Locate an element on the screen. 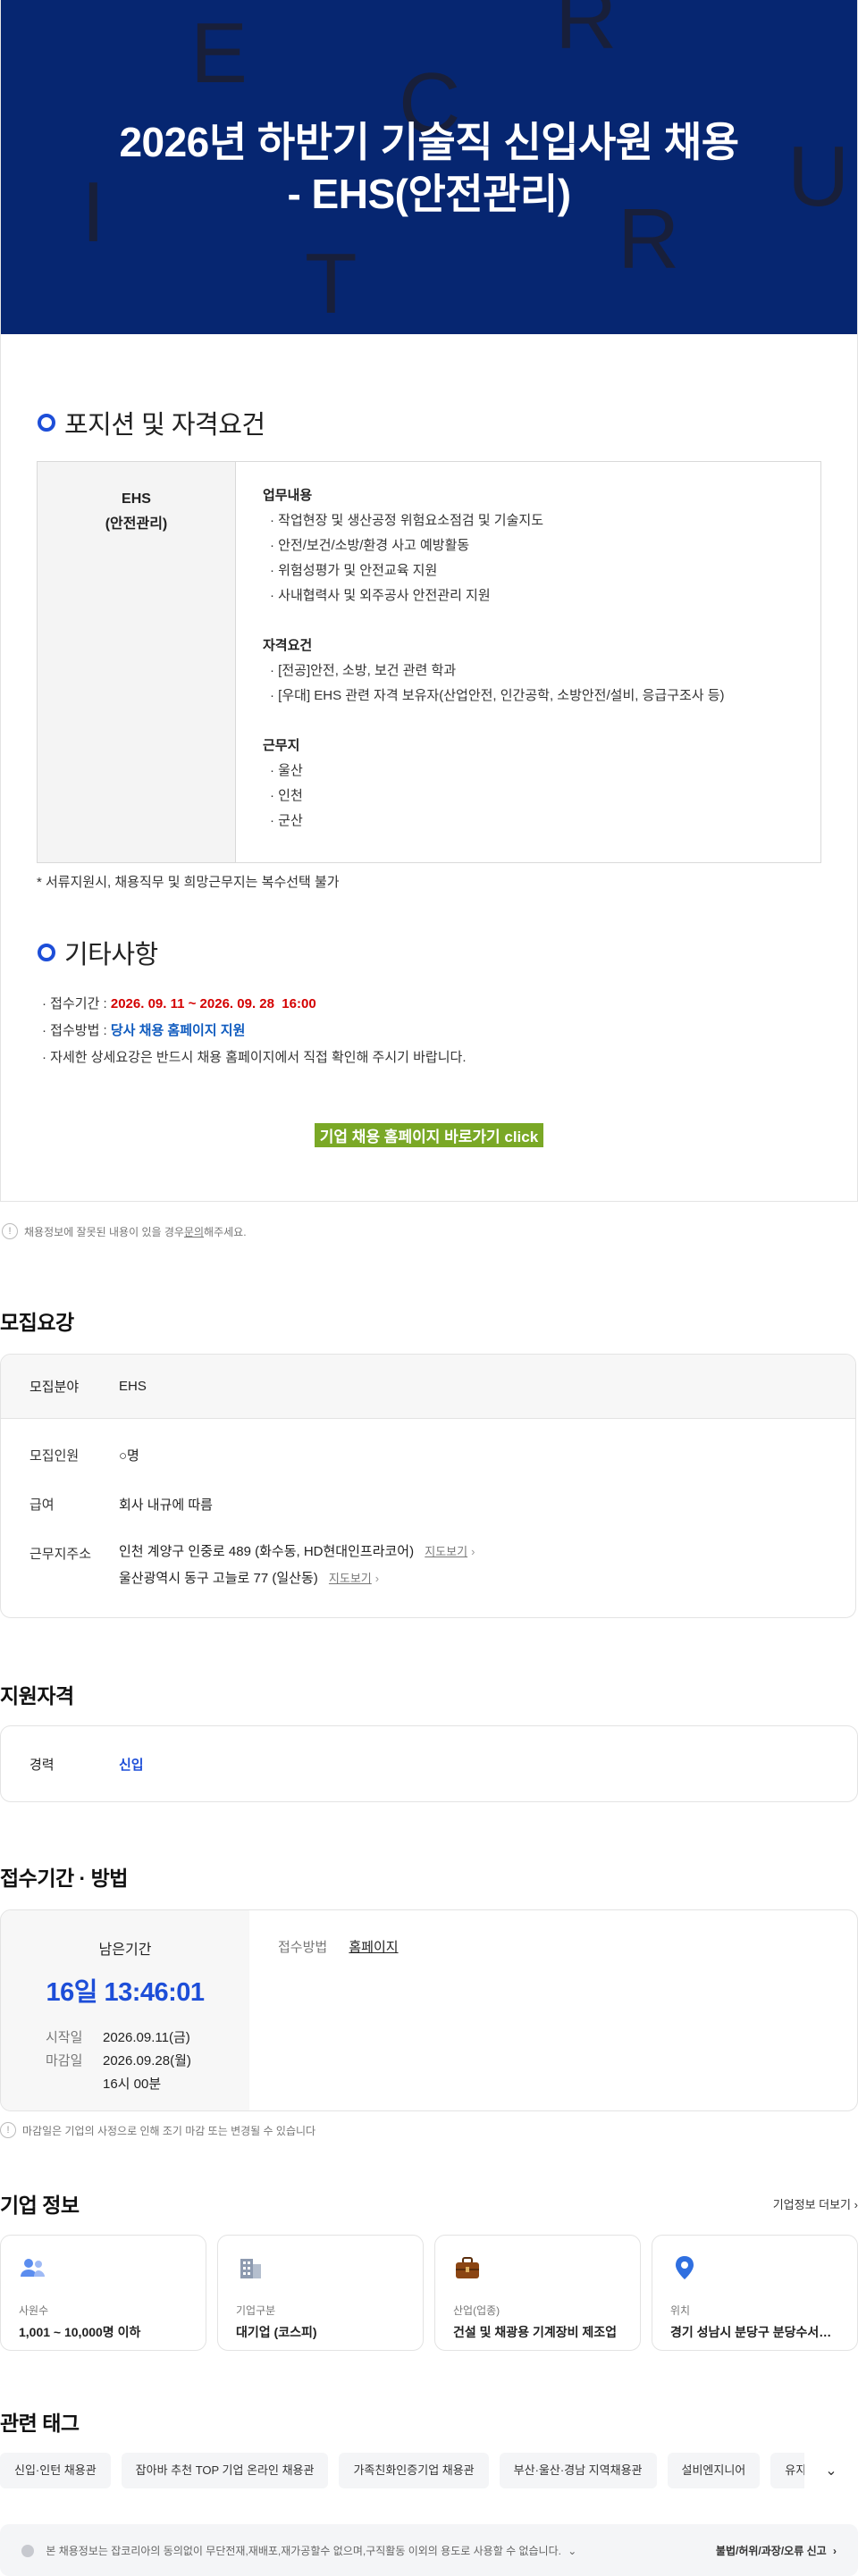 The image size is (858, 2576). apply-homepage-link: 홈페이지 is located at coordinates (374, 1947).